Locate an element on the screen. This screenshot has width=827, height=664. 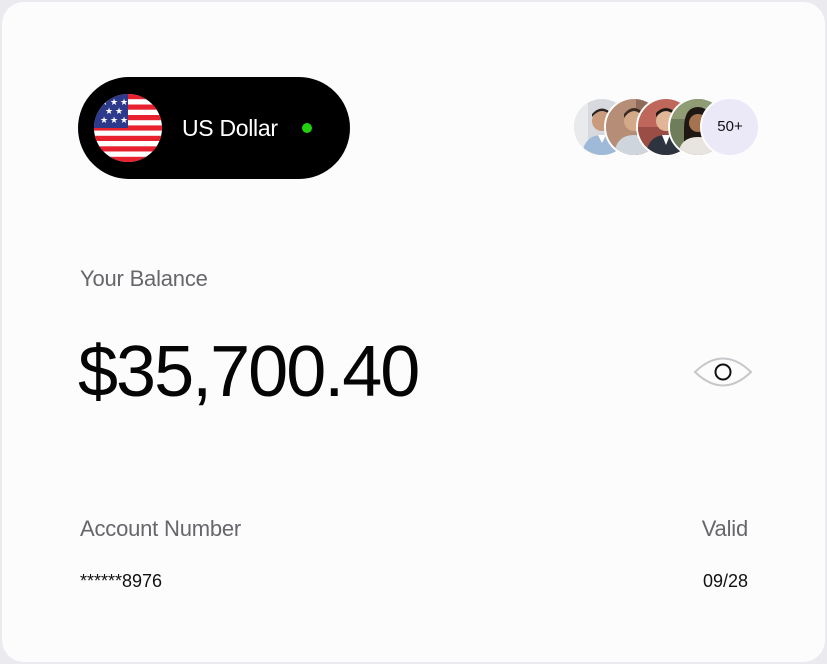
balance-amount: $35,700.40 is located at coordinates (249, 372).